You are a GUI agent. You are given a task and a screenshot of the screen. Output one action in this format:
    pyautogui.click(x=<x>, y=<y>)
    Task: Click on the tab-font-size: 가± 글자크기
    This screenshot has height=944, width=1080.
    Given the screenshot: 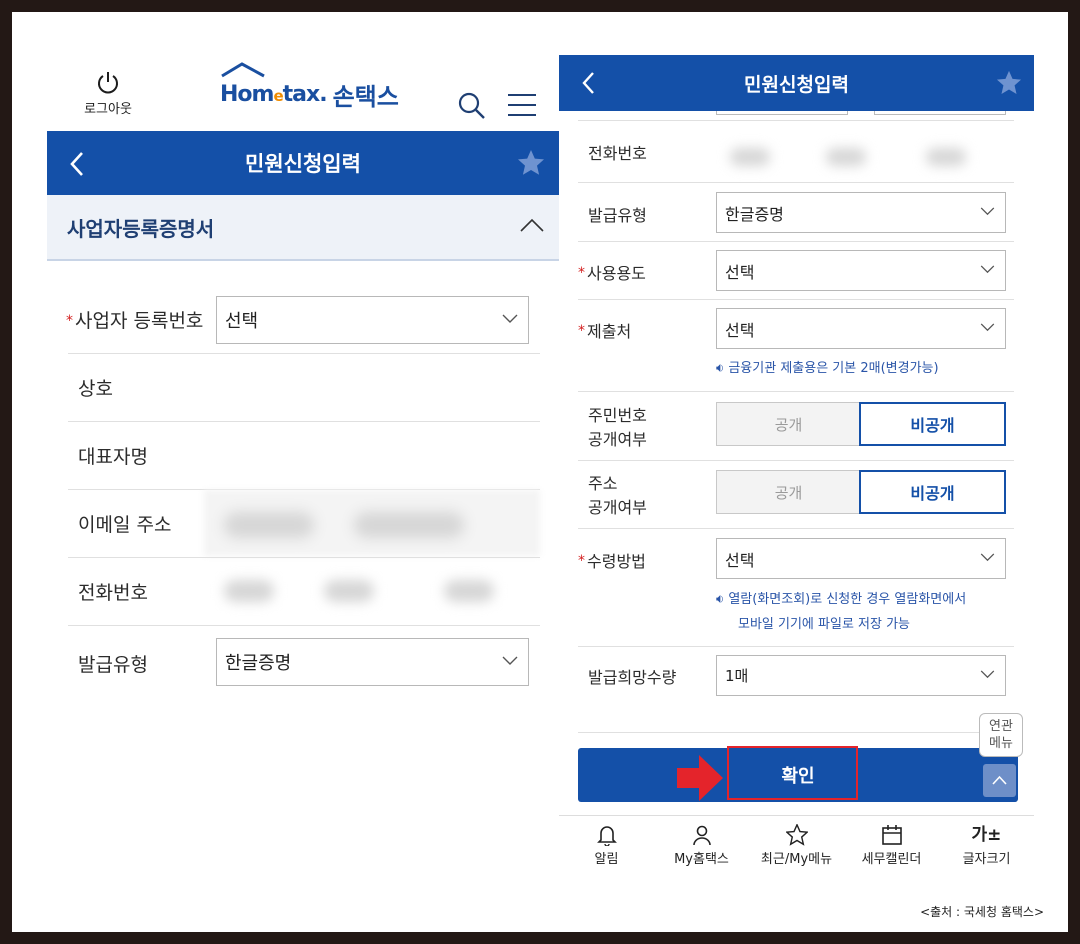 What is the action you would take?
    pyautogui.click(x=986, y=845)
    